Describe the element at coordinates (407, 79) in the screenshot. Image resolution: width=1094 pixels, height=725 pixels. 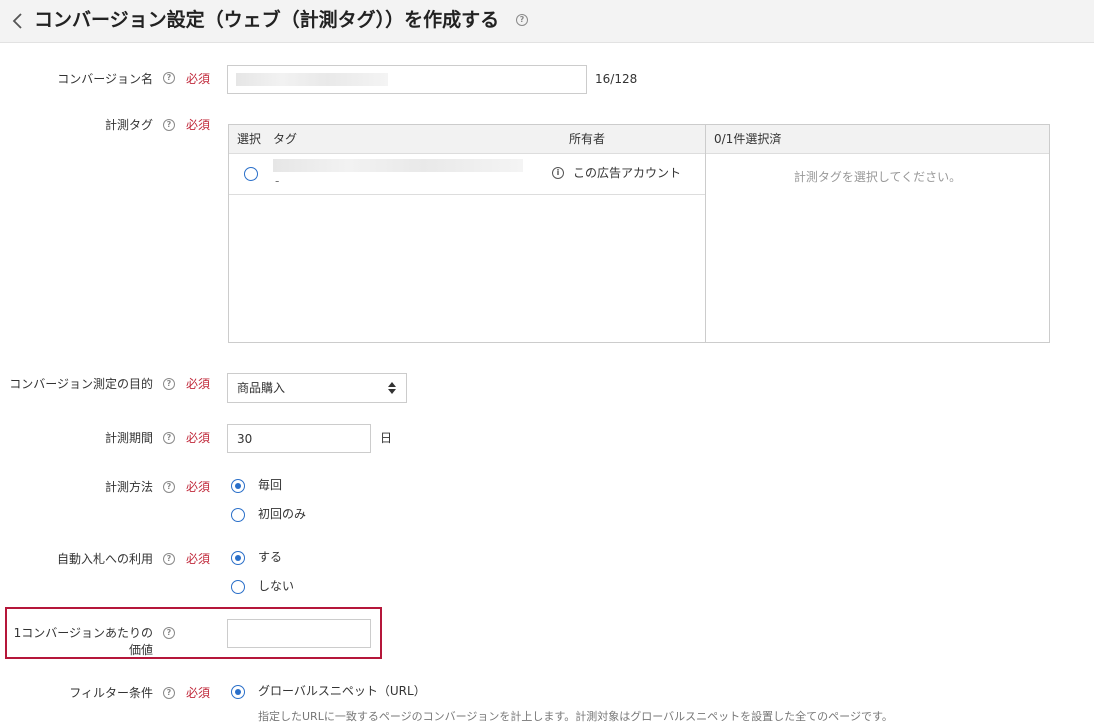
I see `conversion-name-input` at that location.